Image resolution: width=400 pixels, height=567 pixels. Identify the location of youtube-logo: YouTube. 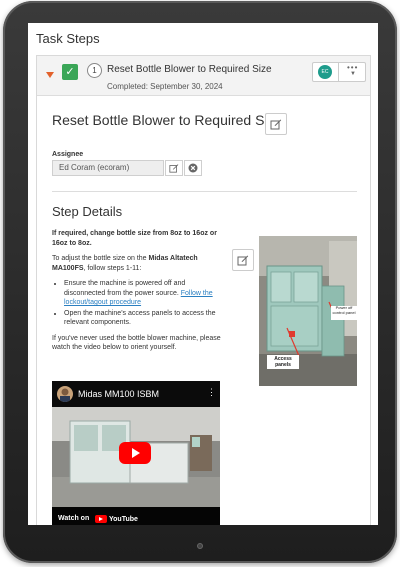
(116, 519).